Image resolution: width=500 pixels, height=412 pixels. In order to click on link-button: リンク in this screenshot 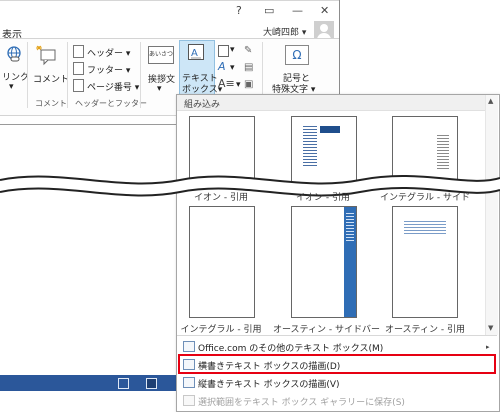, I will do `click(15, 76)`.